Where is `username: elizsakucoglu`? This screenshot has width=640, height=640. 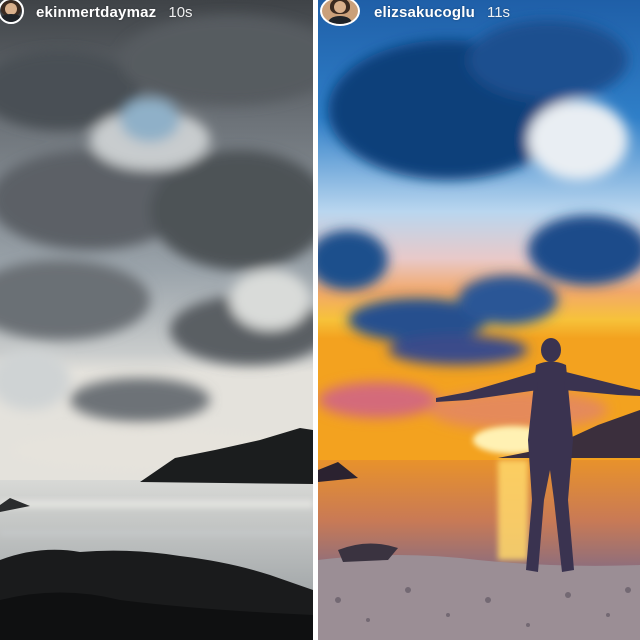 username: elizsakucoglu is located at coordinates (424, 12).